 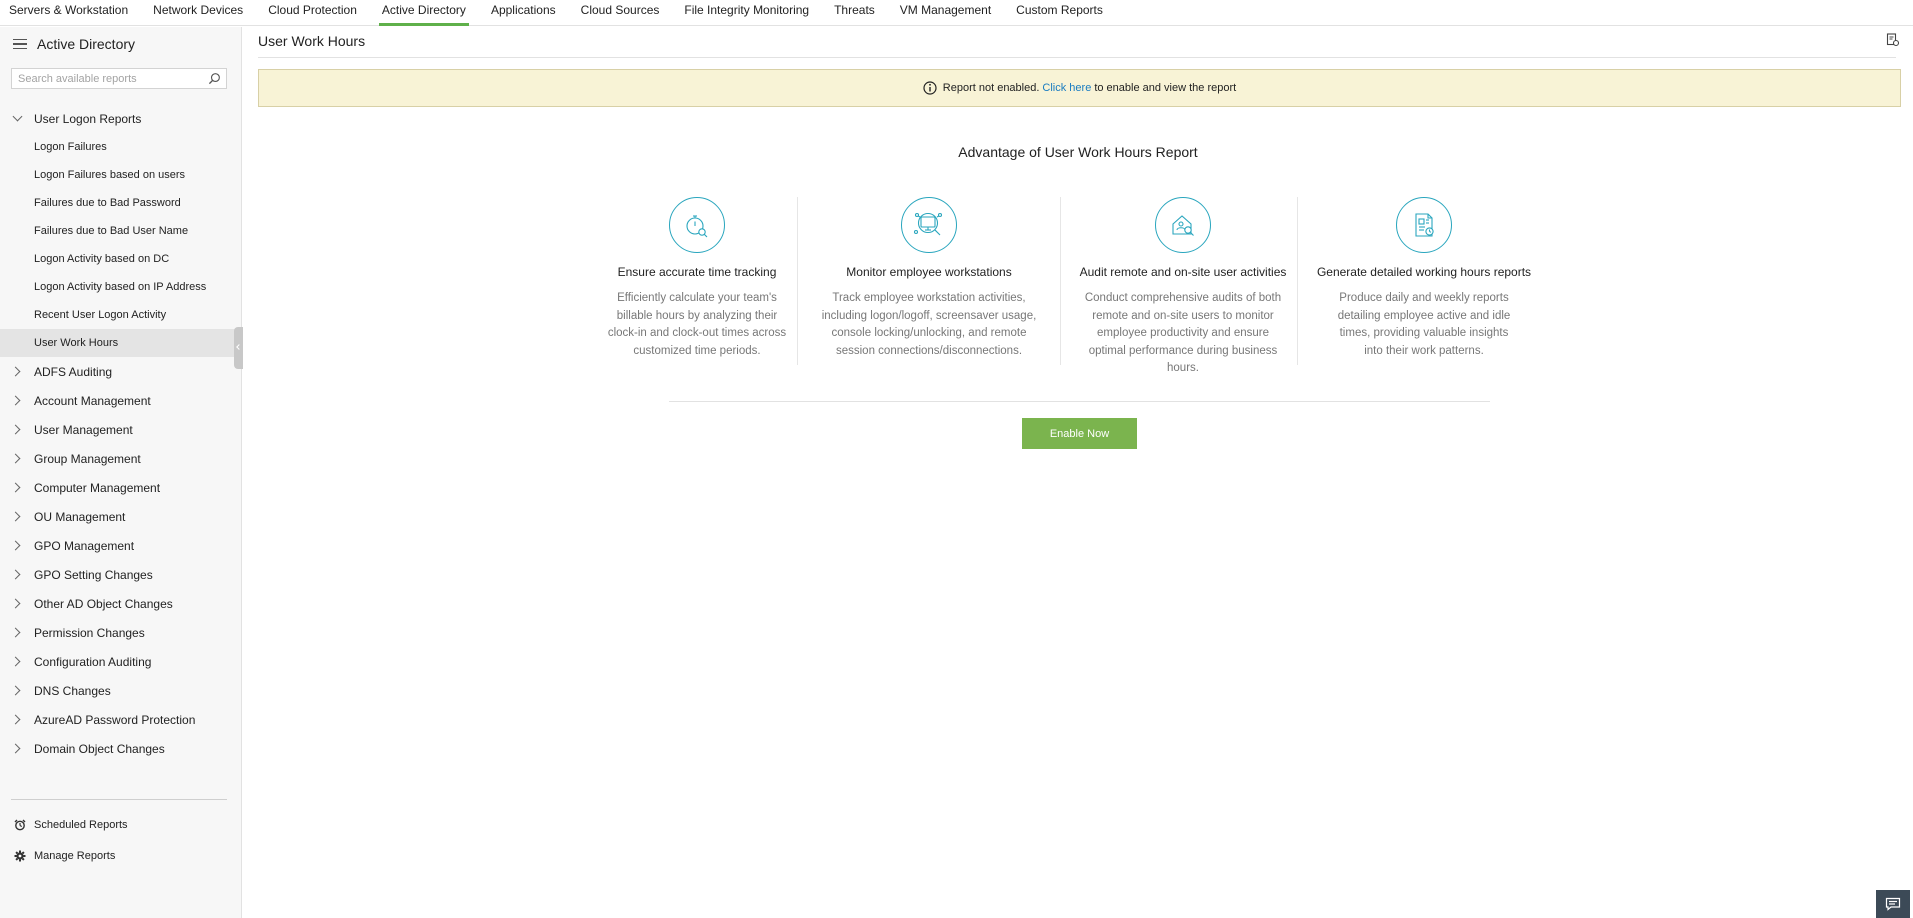 What do you see at coordinates (929, 350) in the screenshot?
I see `feature-desc-line: session connections/disconnections.` at bounding box center [929, 350].